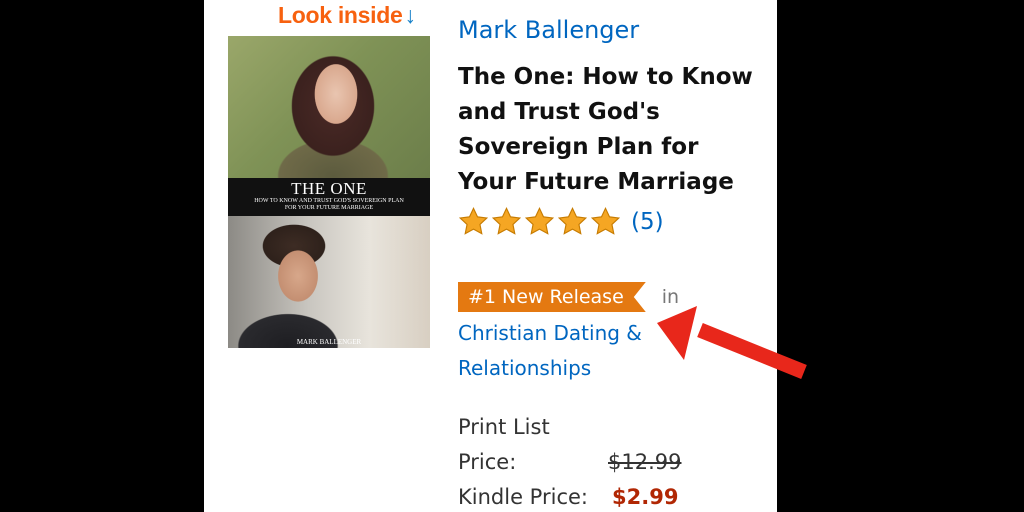 This screenshot has width=1024, height=512. I want to click on new-release-row: #1 New Release in, so click(568, 297).